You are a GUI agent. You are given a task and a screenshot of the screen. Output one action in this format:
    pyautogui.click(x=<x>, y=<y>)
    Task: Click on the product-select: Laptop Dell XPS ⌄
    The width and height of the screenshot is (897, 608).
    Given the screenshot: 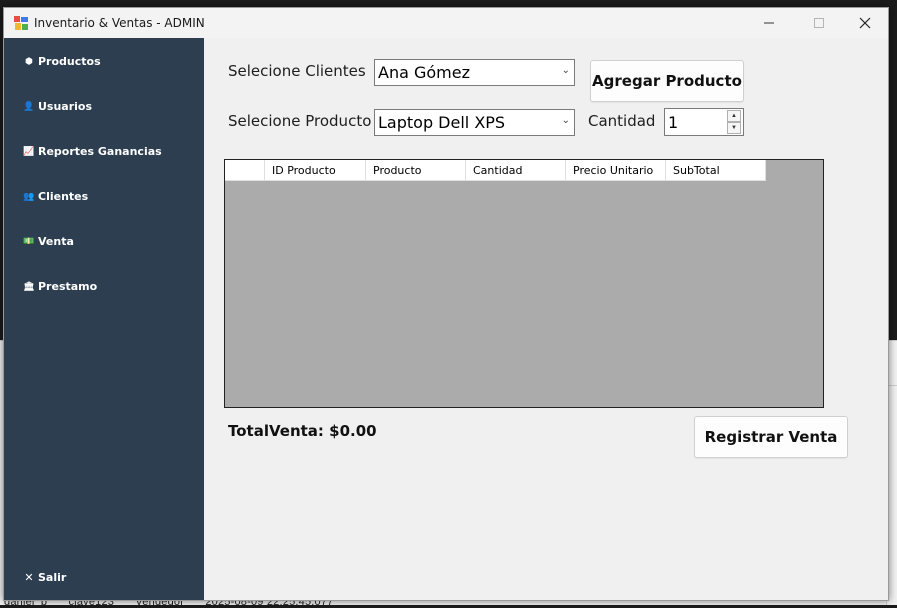 What is the action you would take?
    pyautogui.click(x=474, y=122)
    